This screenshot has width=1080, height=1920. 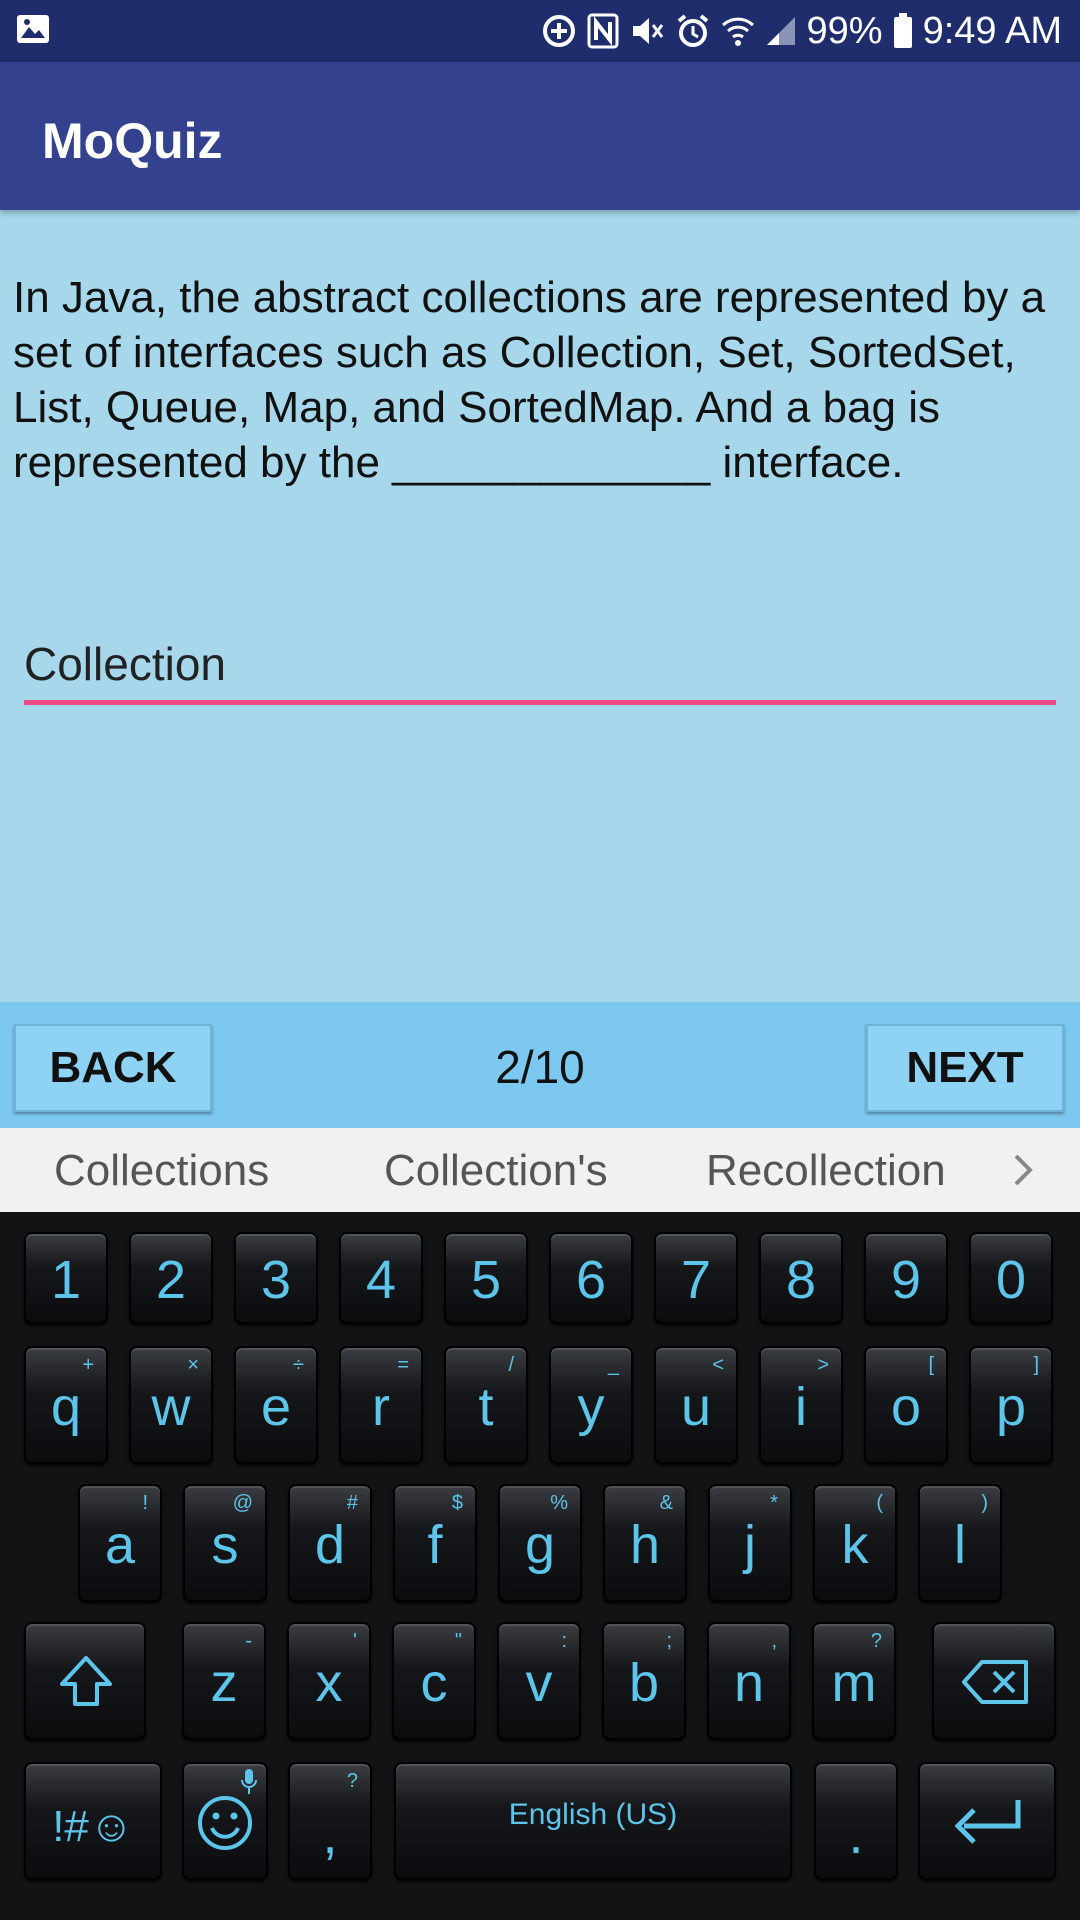 I want to click on next-button: NEXT, so click(x=965, y=1068).